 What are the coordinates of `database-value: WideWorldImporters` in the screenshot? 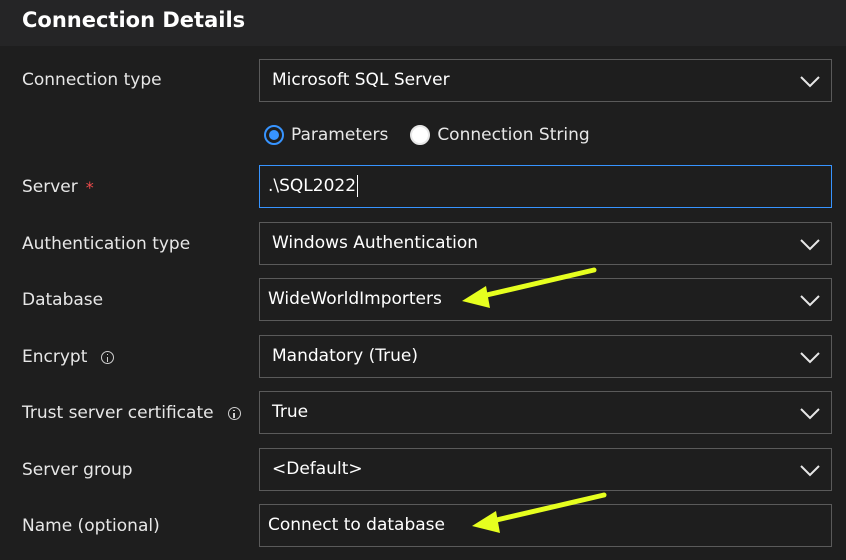 It's located at (355, 299).